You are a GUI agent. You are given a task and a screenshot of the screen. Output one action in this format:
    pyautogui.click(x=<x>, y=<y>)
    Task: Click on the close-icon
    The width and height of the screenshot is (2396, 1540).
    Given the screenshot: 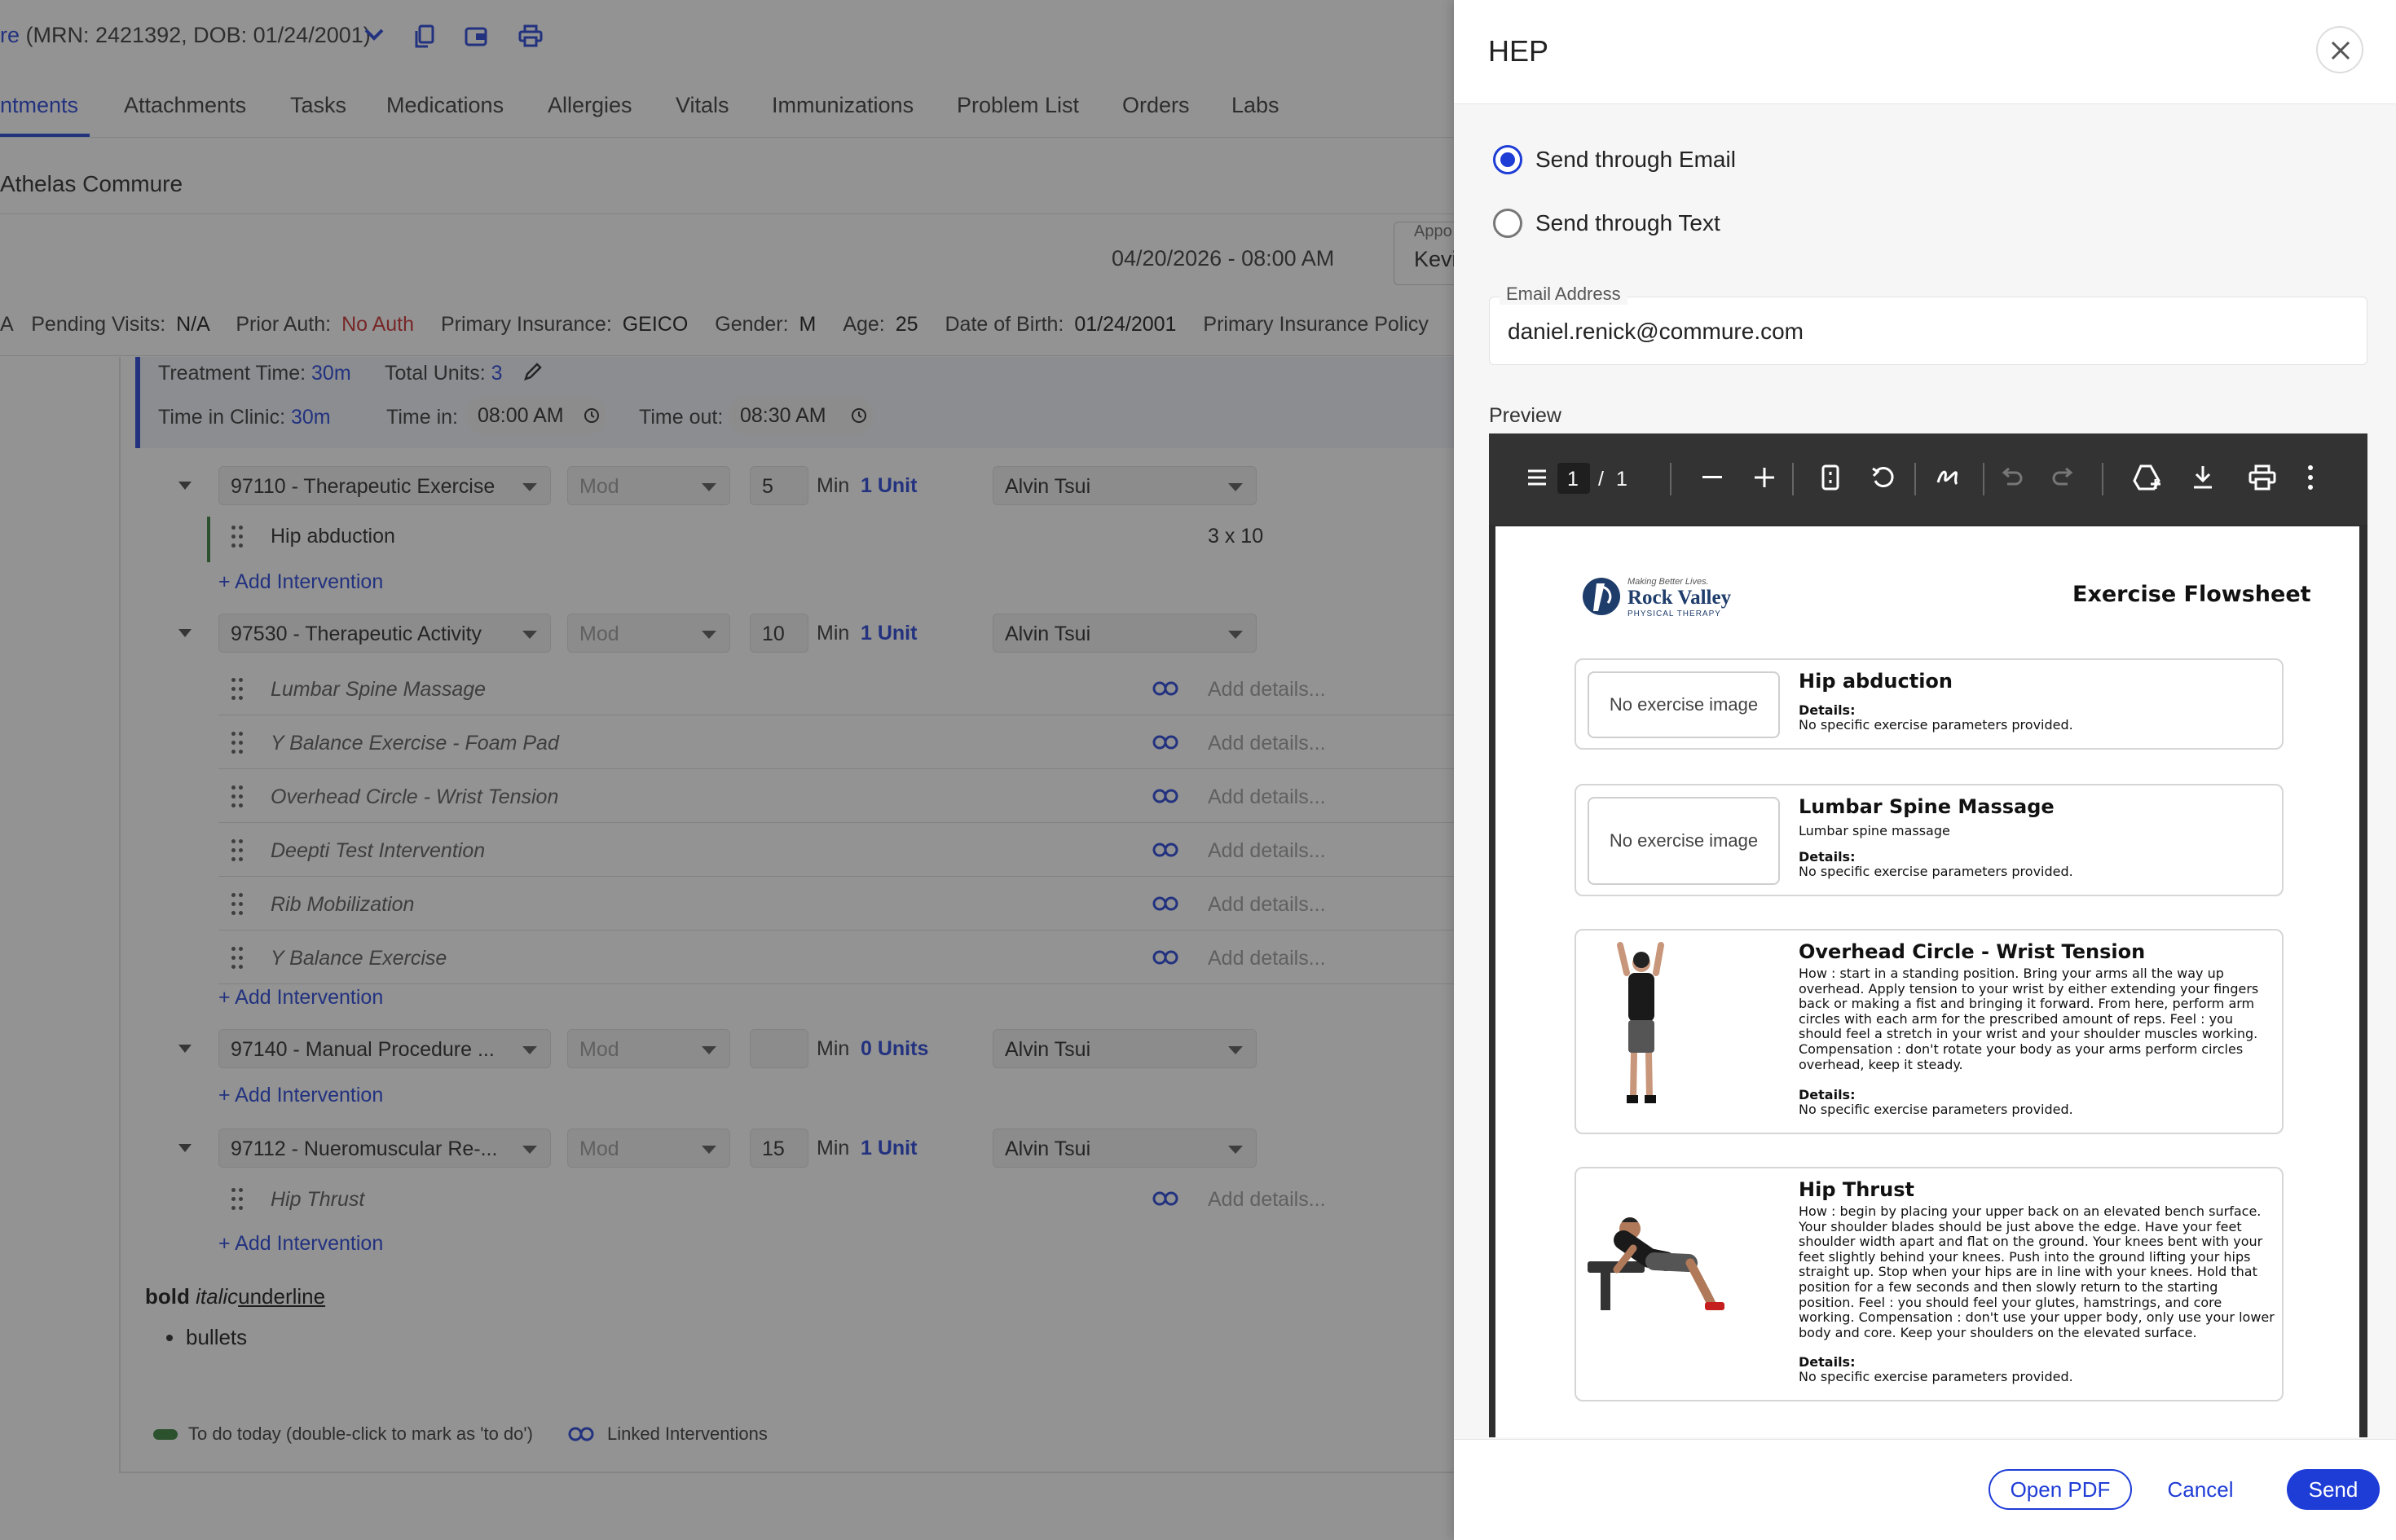 What is the action you would take?
    pyautogui.click(x=2340, y=50)
    